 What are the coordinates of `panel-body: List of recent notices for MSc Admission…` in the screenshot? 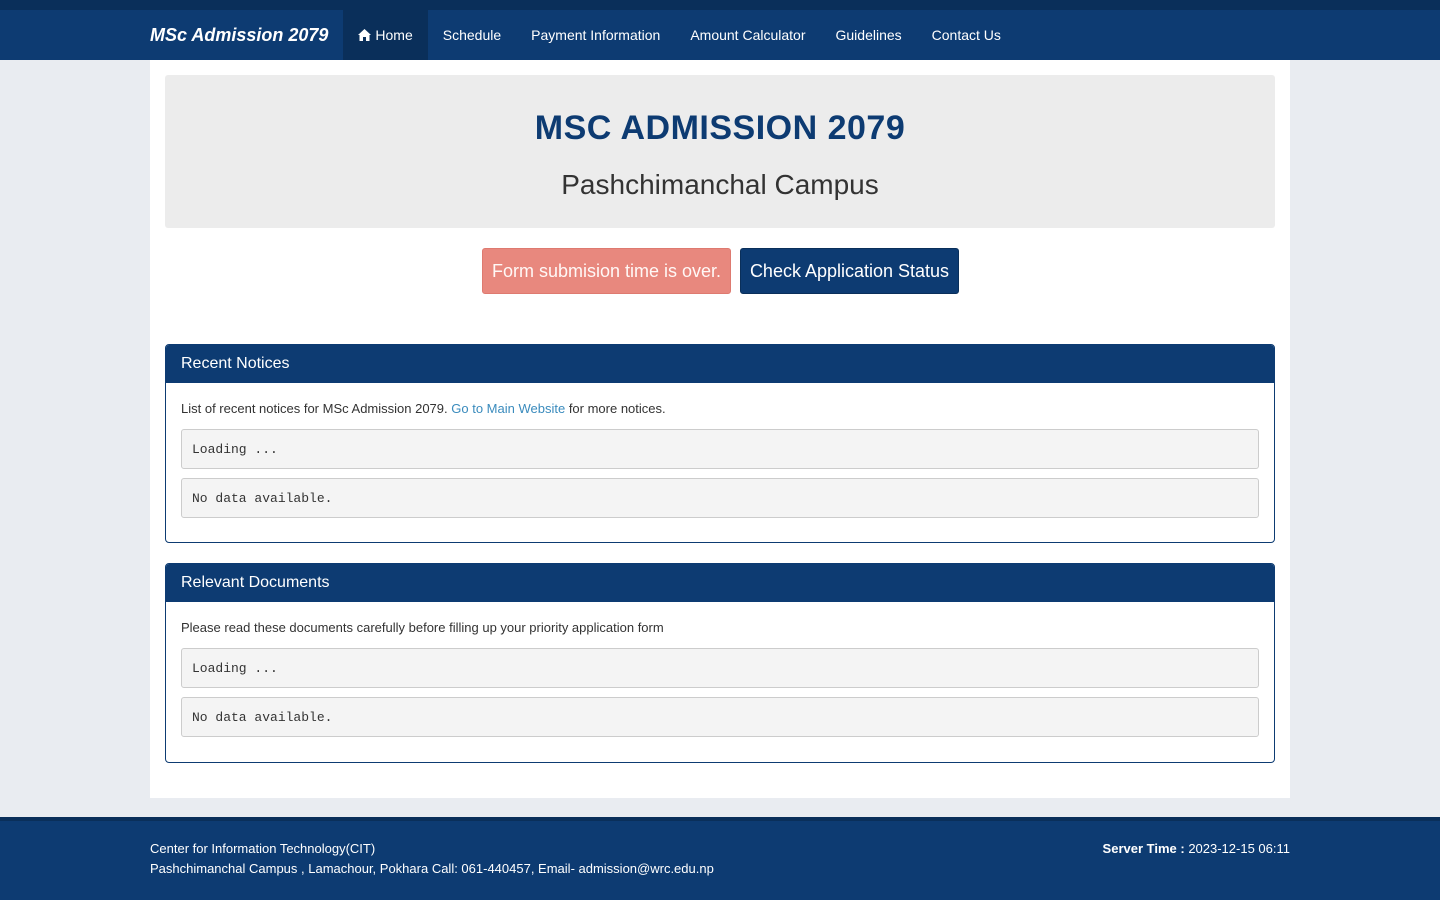 It's located at (720, 450).